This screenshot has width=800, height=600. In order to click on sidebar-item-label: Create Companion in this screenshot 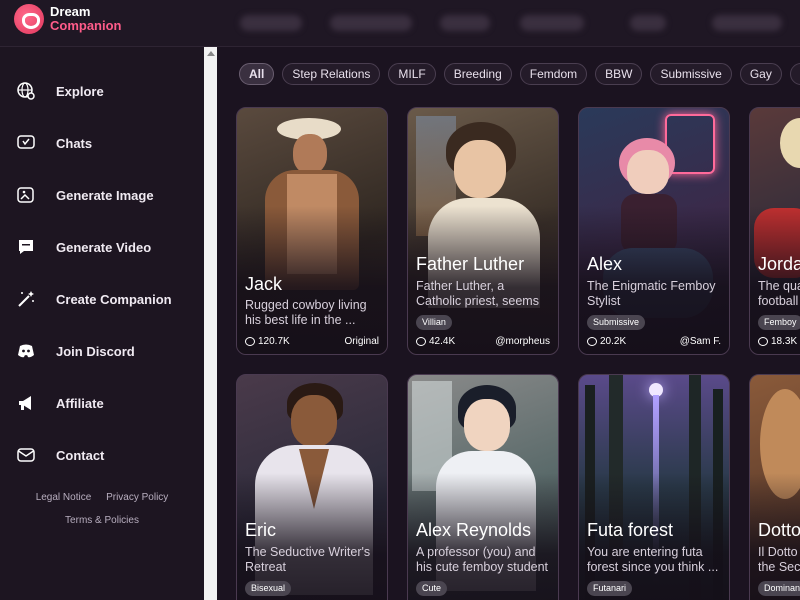, I will do `click(114, 299)`.